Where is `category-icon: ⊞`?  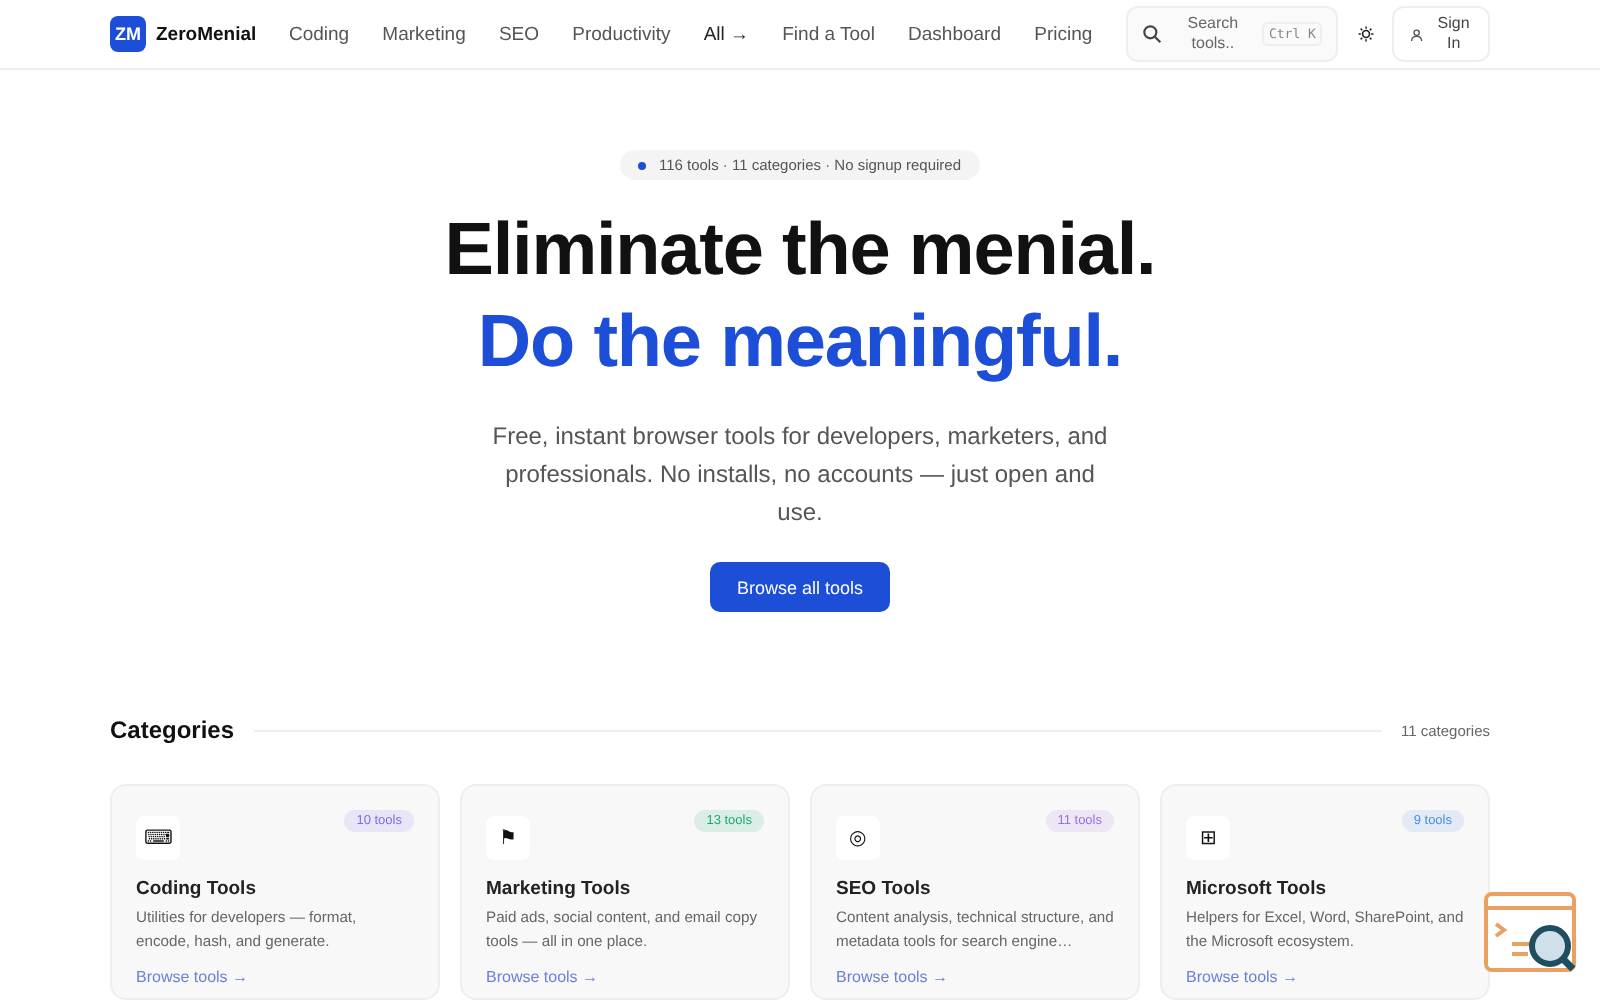
category-icon: ⊞ is located at coordinates (1208, 838).